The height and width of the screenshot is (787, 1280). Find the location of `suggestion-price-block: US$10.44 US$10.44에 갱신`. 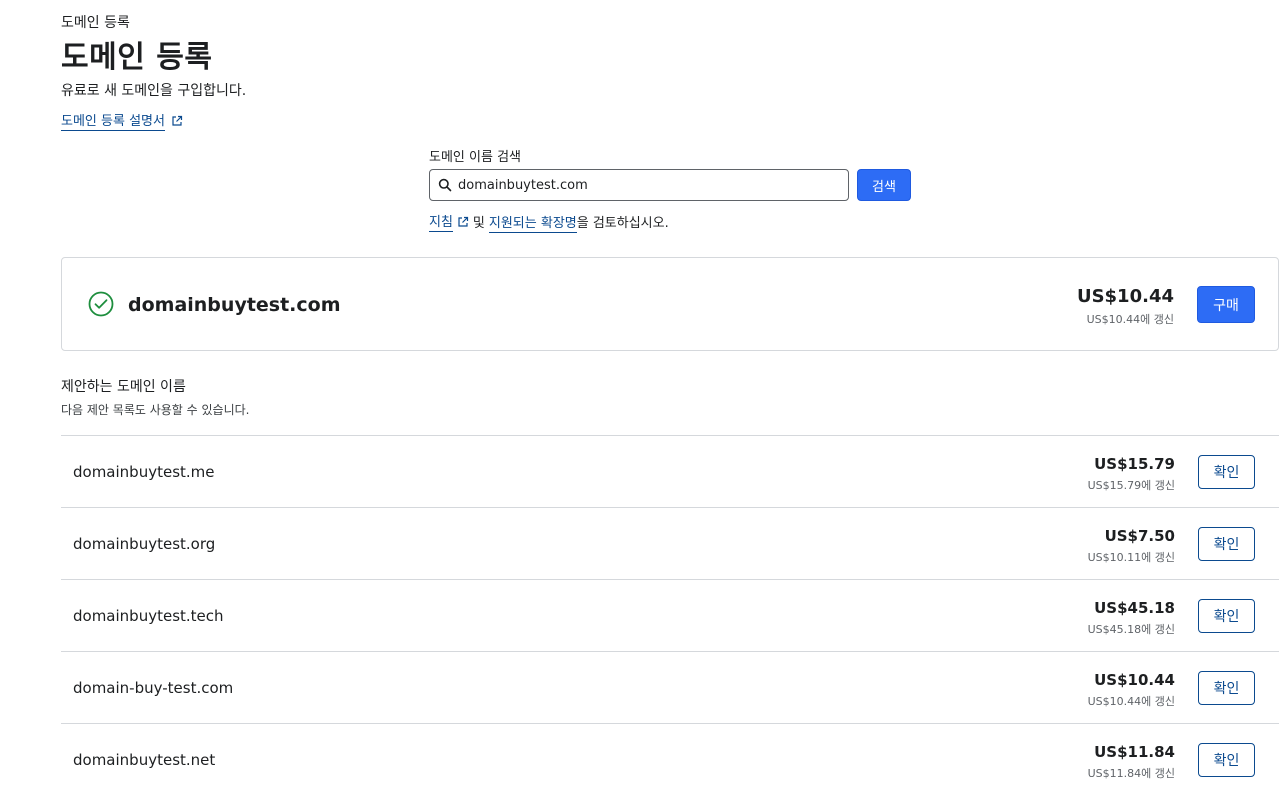

suggestion-price-block: US$10.44 US$10.44에 갱신 is located at coordinates (1131, 690).